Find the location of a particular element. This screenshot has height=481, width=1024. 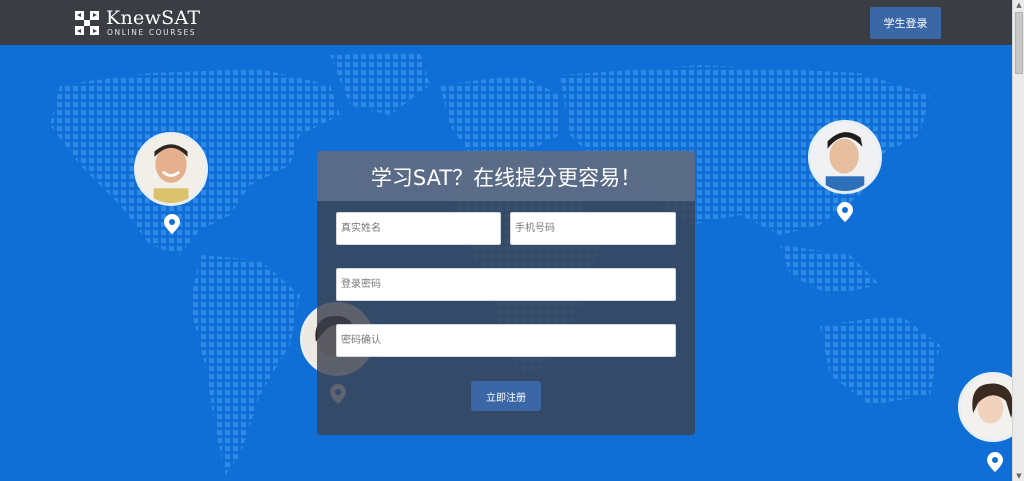

logo-title: KnewSAT is located at coordinates (153, 18).